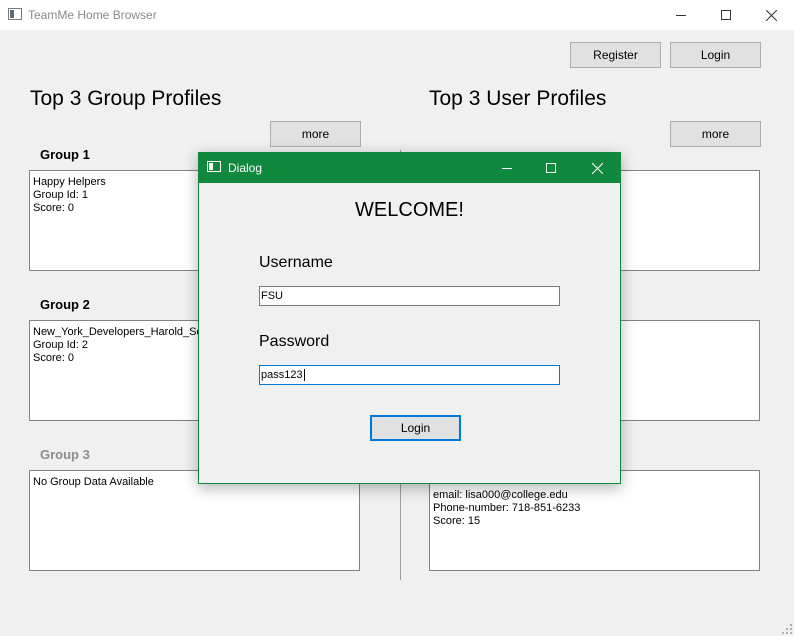  I want to click on login-button: Login, so click(715, 55).